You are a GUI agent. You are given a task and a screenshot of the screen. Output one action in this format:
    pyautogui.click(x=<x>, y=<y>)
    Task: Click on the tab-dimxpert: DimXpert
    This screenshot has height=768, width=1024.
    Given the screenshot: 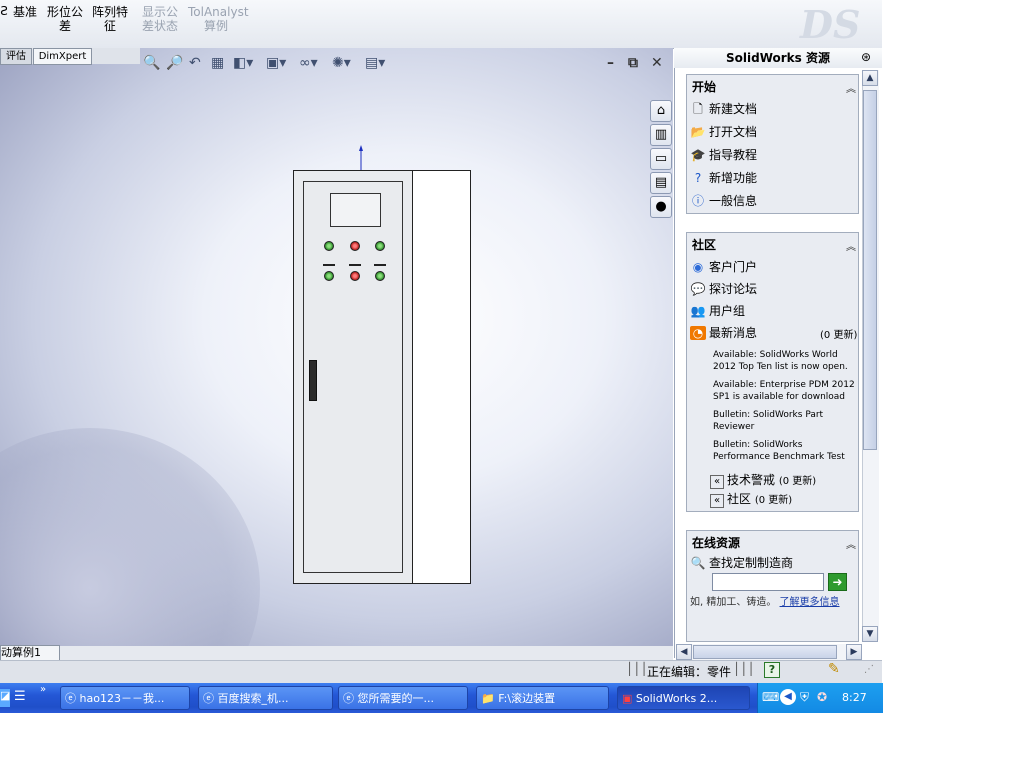 What is the action you would take?
    pyautogui.click(x=62, y=56)
    